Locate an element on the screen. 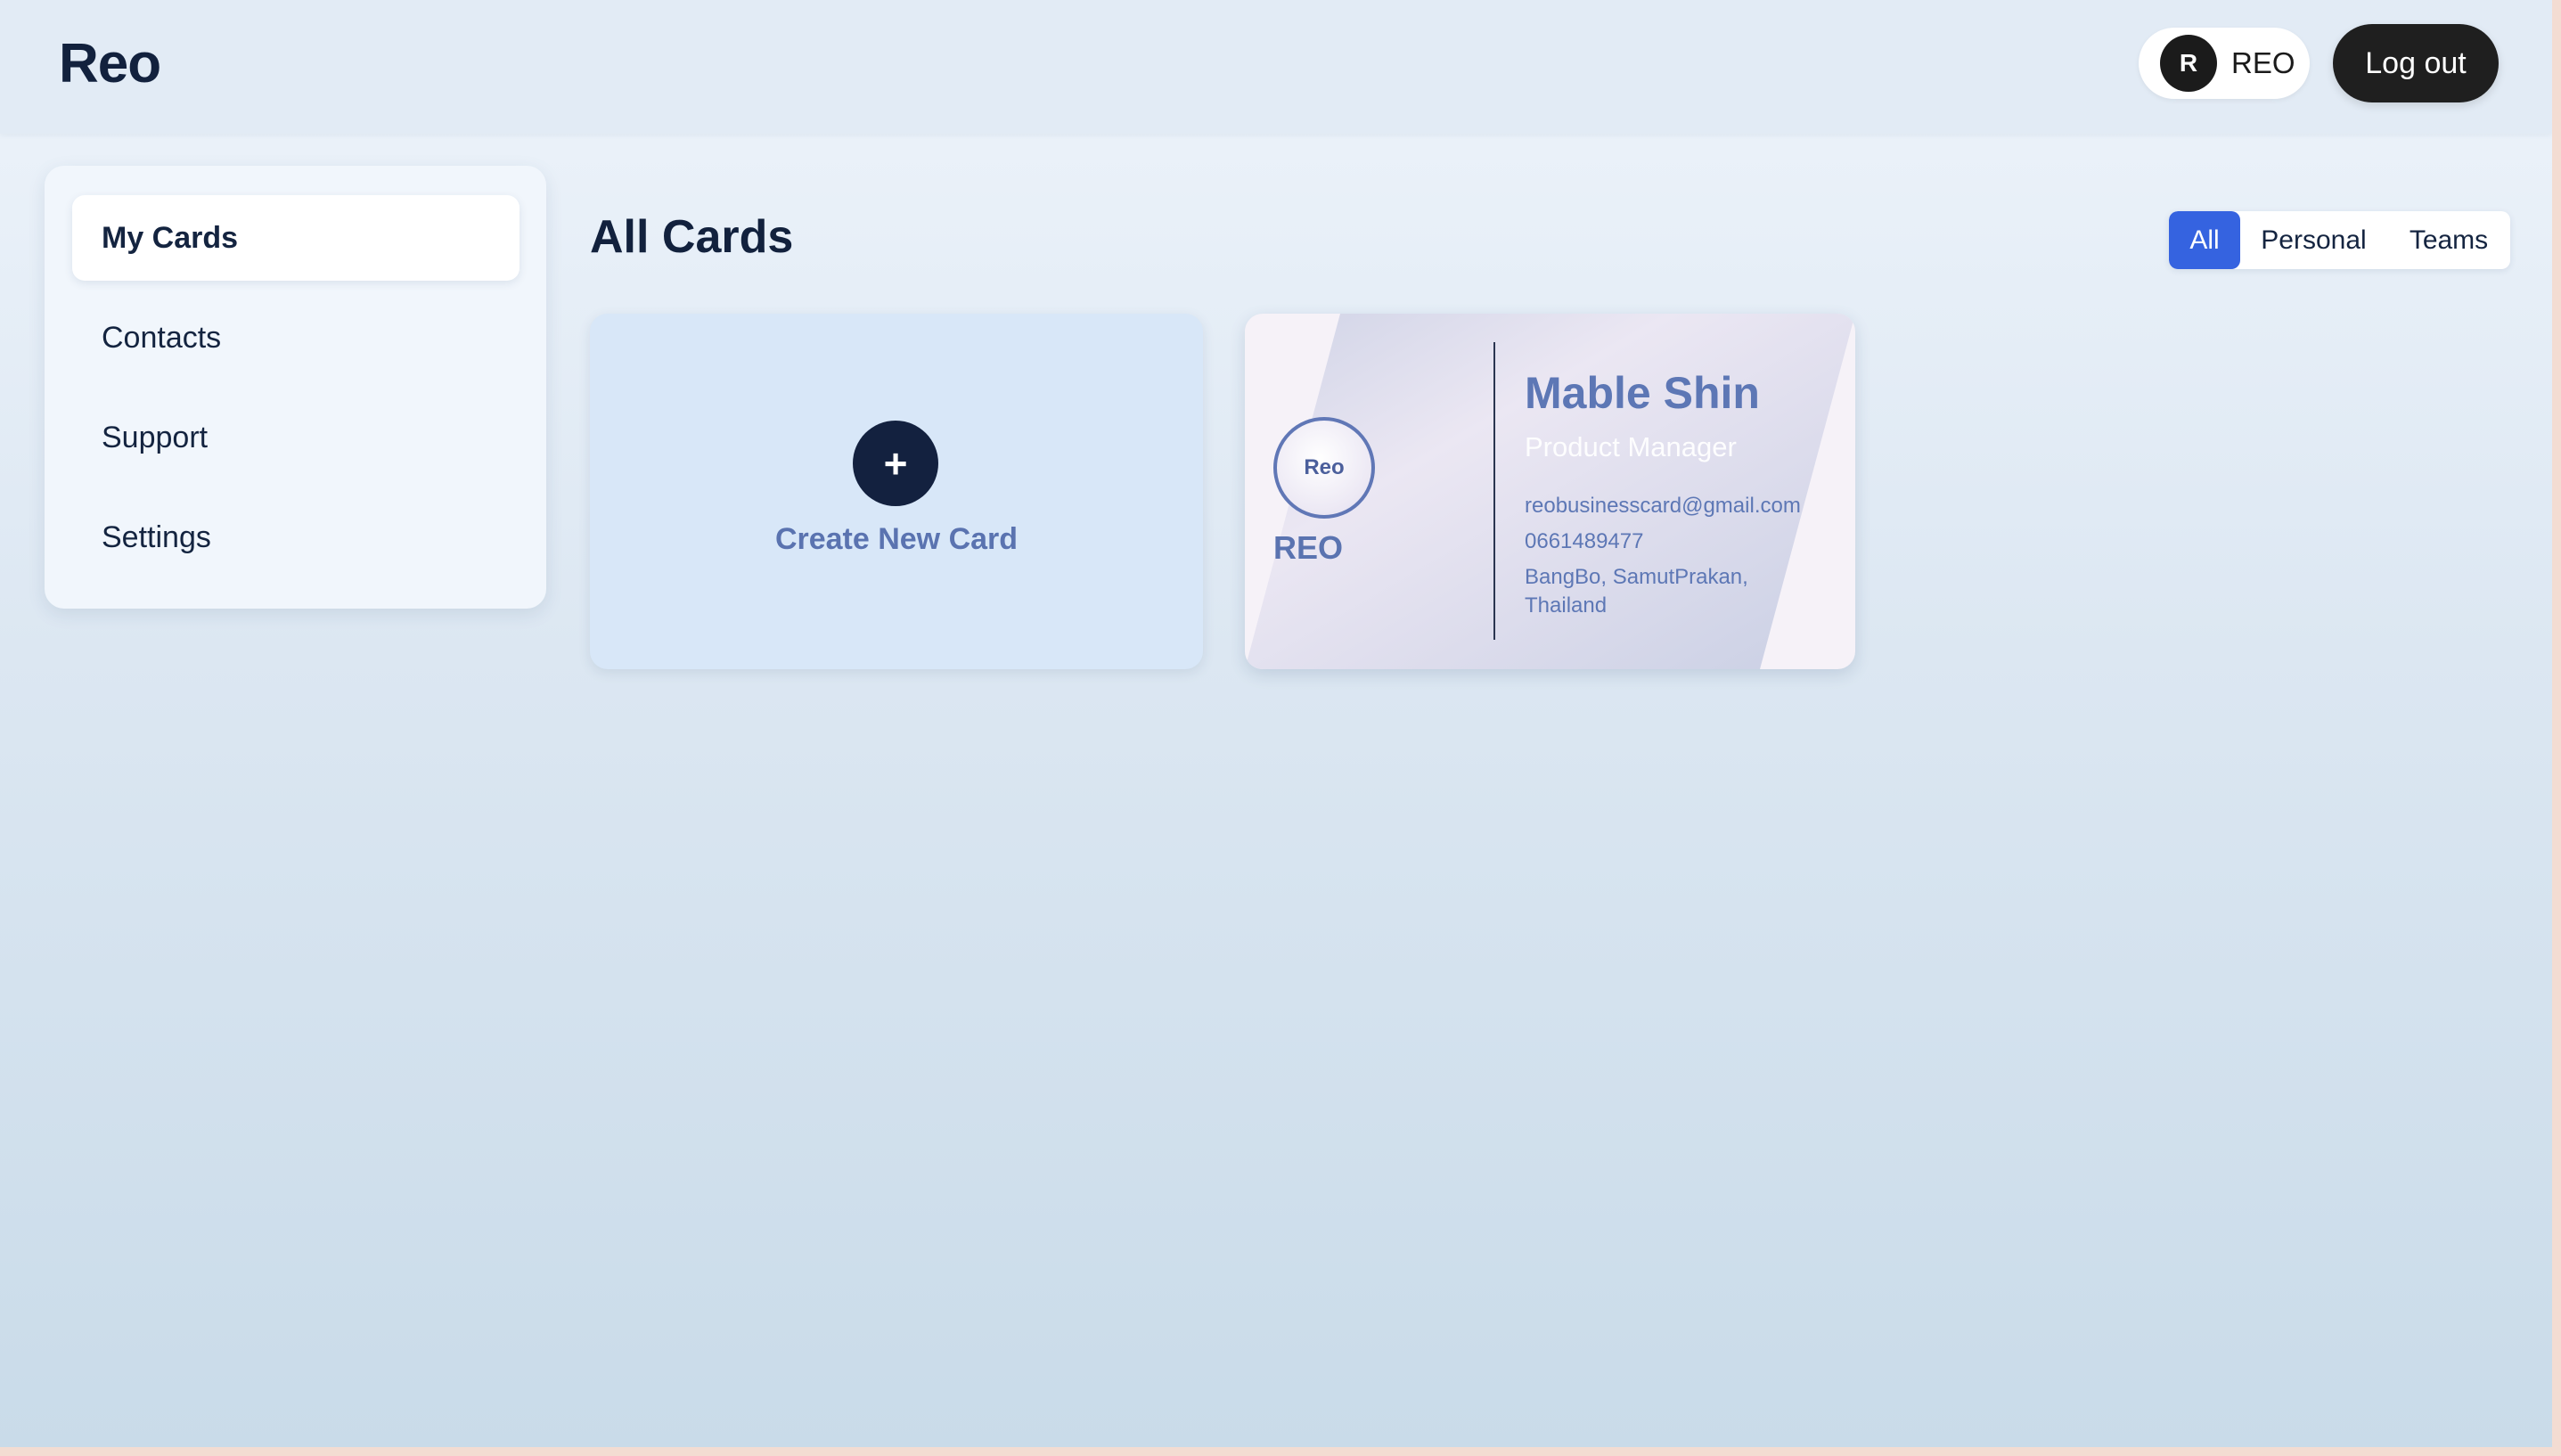  page-title: All Cards is located at coordinates (692, 237).